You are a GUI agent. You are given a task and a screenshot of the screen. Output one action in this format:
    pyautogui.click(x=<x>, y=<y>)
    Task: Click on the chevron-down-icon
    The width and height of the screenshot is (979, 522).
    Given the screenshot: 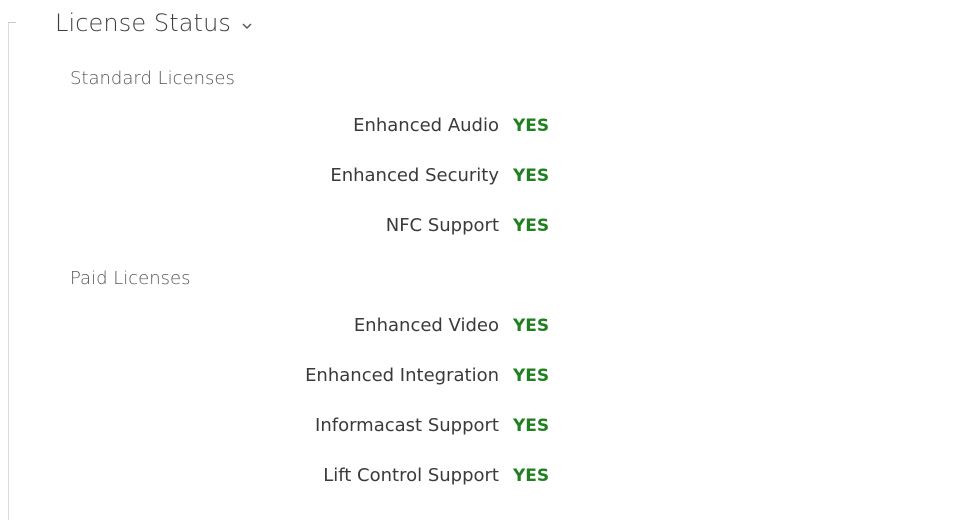 What is the action you would take?
    pyautogui.click(x=247, y=23)
    